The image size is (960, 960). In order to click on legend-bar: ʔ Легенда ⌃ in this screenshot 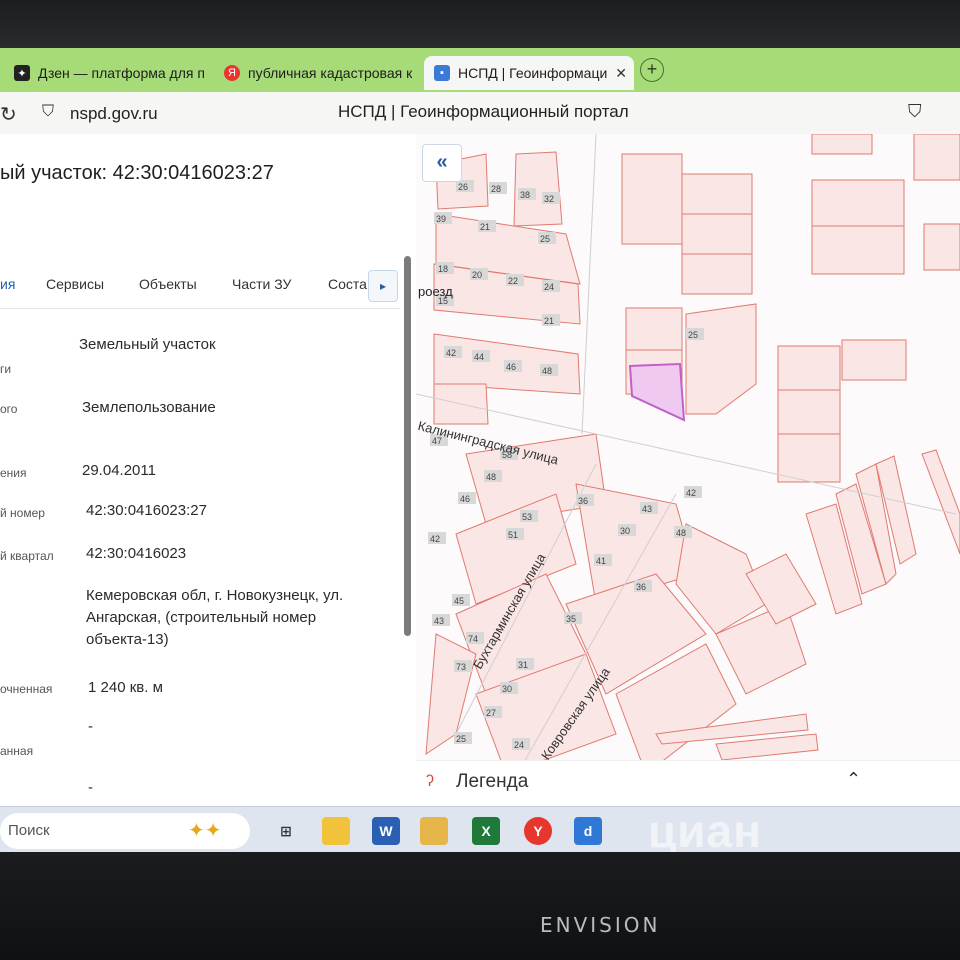, I will do `click(688, 783)`.